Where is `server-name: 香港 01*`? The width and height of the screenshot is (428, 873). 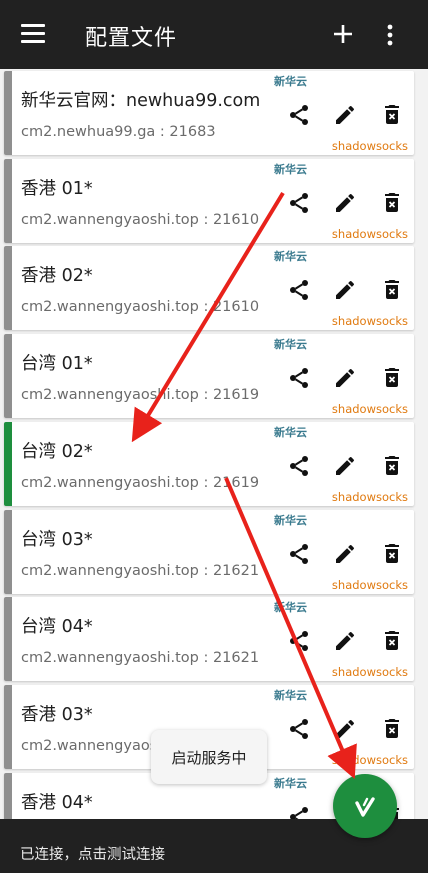 server-name: 香港 01* is located at coordinates (57, 188).